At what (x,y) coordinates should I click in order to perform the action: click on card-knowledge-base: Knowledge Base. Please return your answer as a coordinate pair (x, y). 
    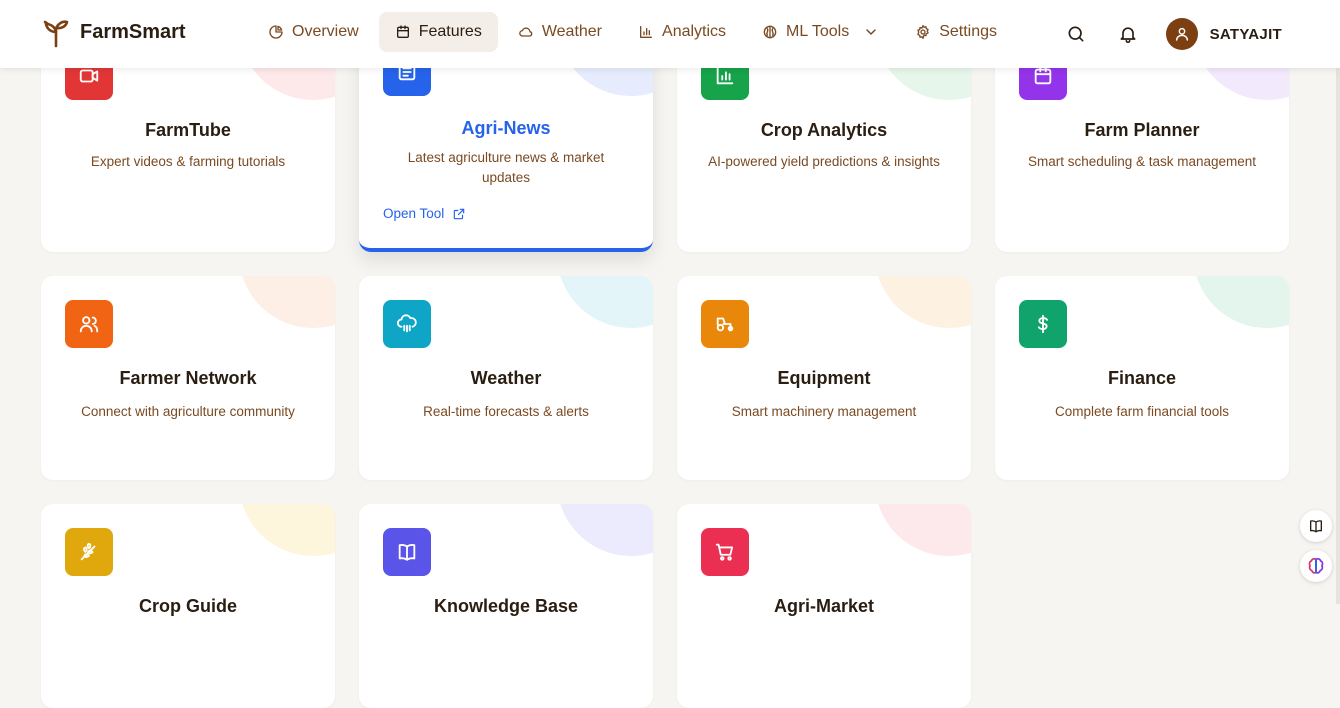
    Looking at the image, I should click on (506, 606).